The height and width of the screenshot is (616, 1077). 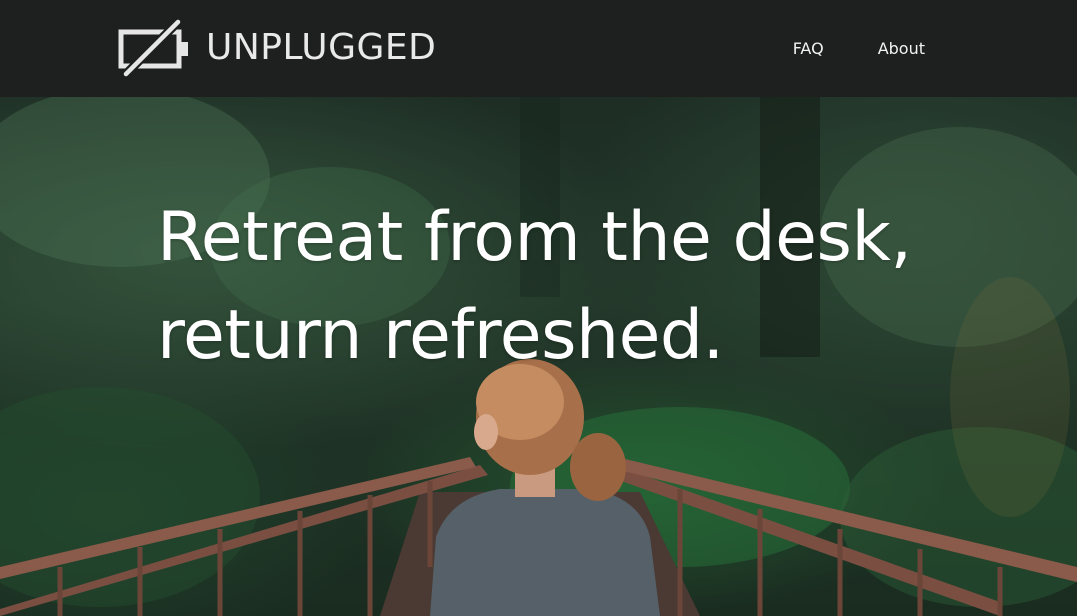 What do you see at coordinates (901, 48) in the screenshot?
I see `nav-link-about: About` at bounding box center [901, 48].